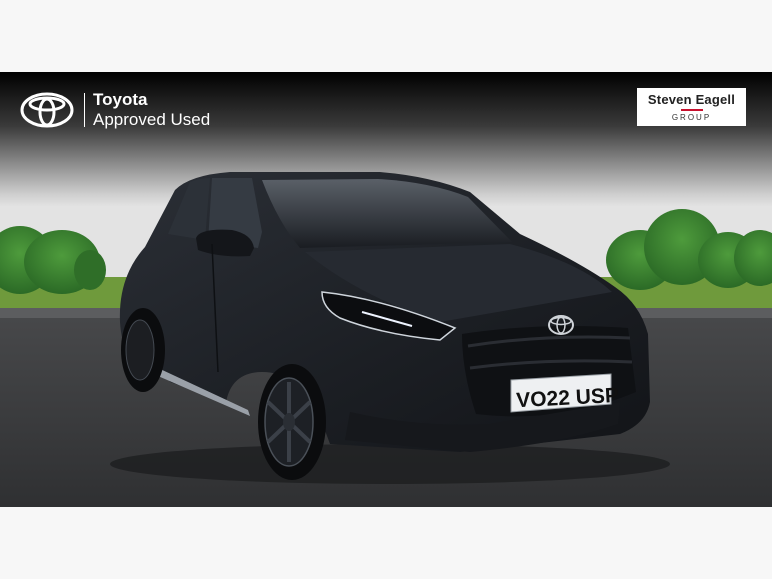 The image size is (772, 579). Describe the element at coordinates (152, 119) in the screenshot. I see `brand-tagline: Approved Used` at that location.